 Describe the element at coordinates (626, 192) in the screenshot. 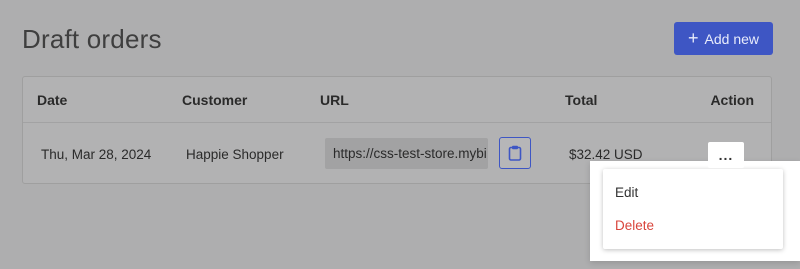

I see `menu-item-edit: Edit` at that location.